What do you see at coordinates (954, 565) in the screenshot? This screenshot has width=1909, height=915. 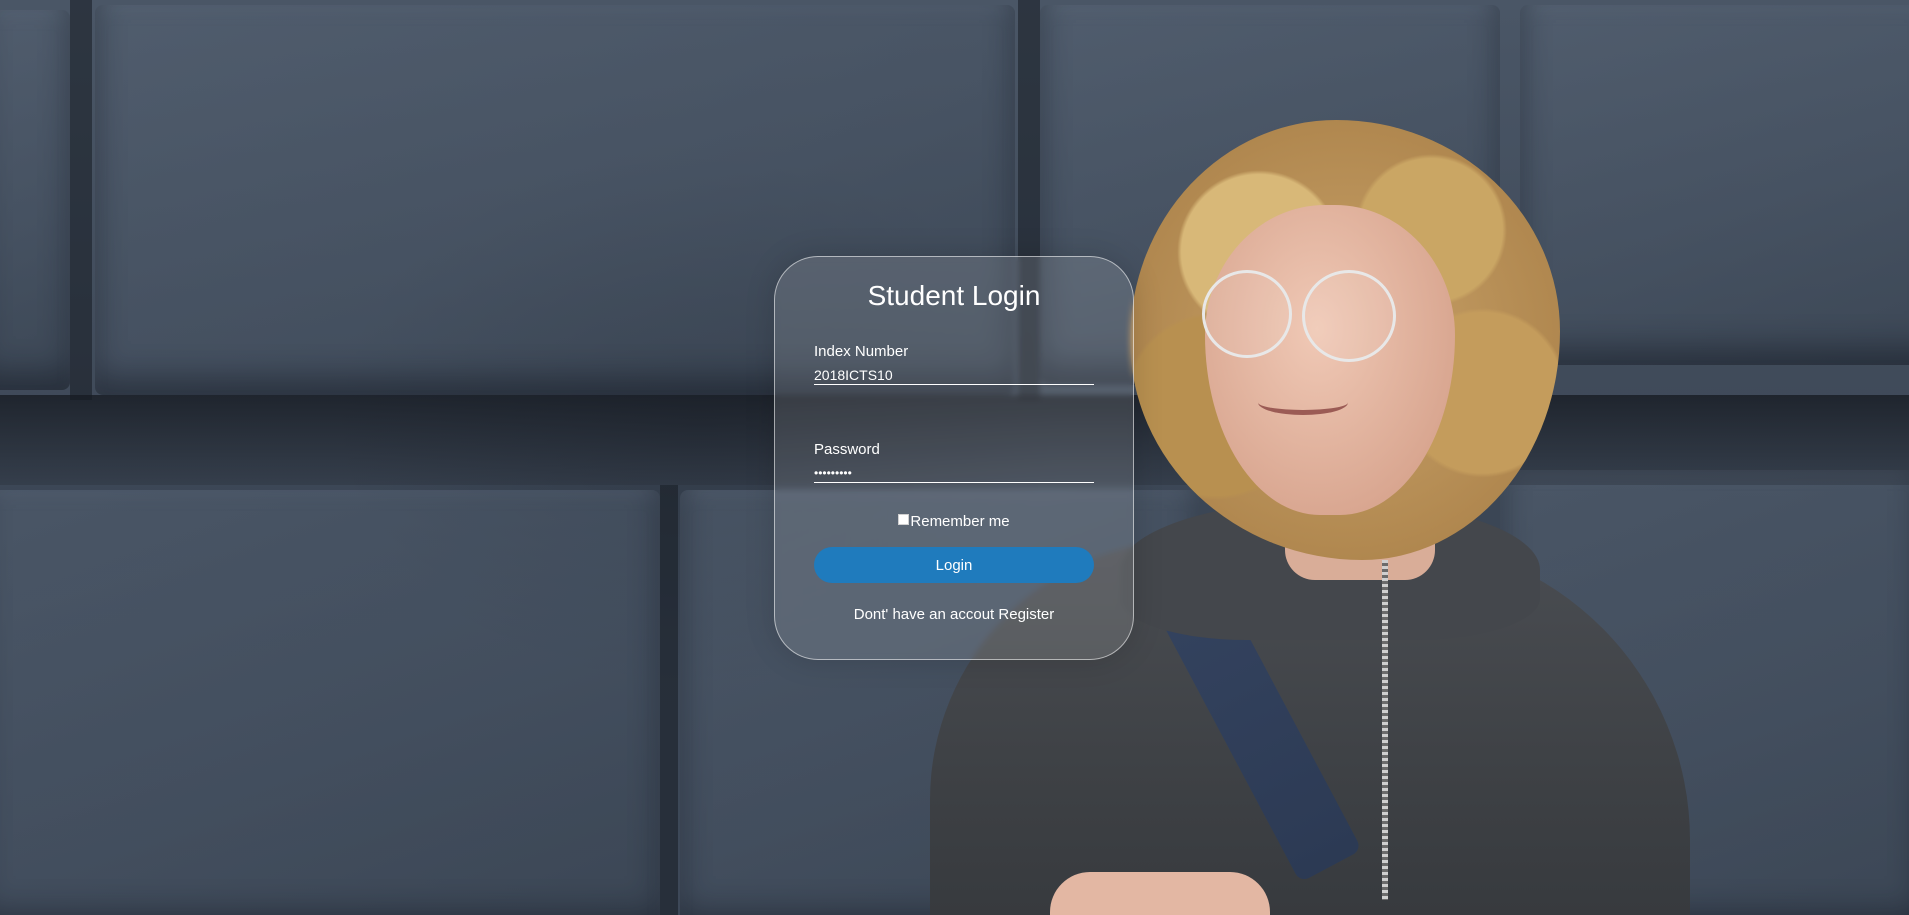 I see `login-button: Login` at bounding box center [954, 565].